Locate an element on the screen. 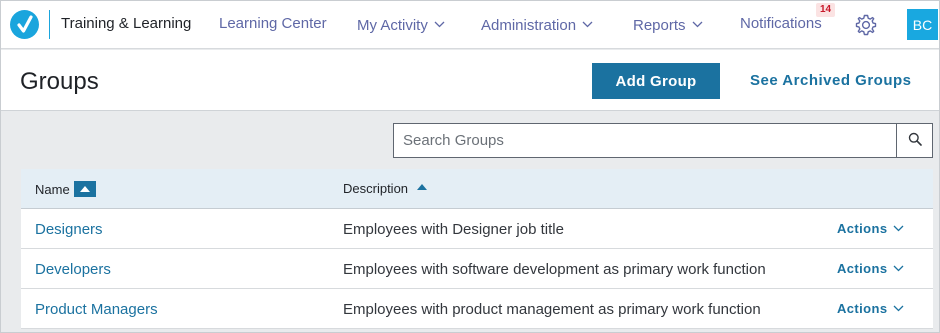 This screenshot has height=333, width=940. add-group-button: Add Group is located at coordinates (656, 81).